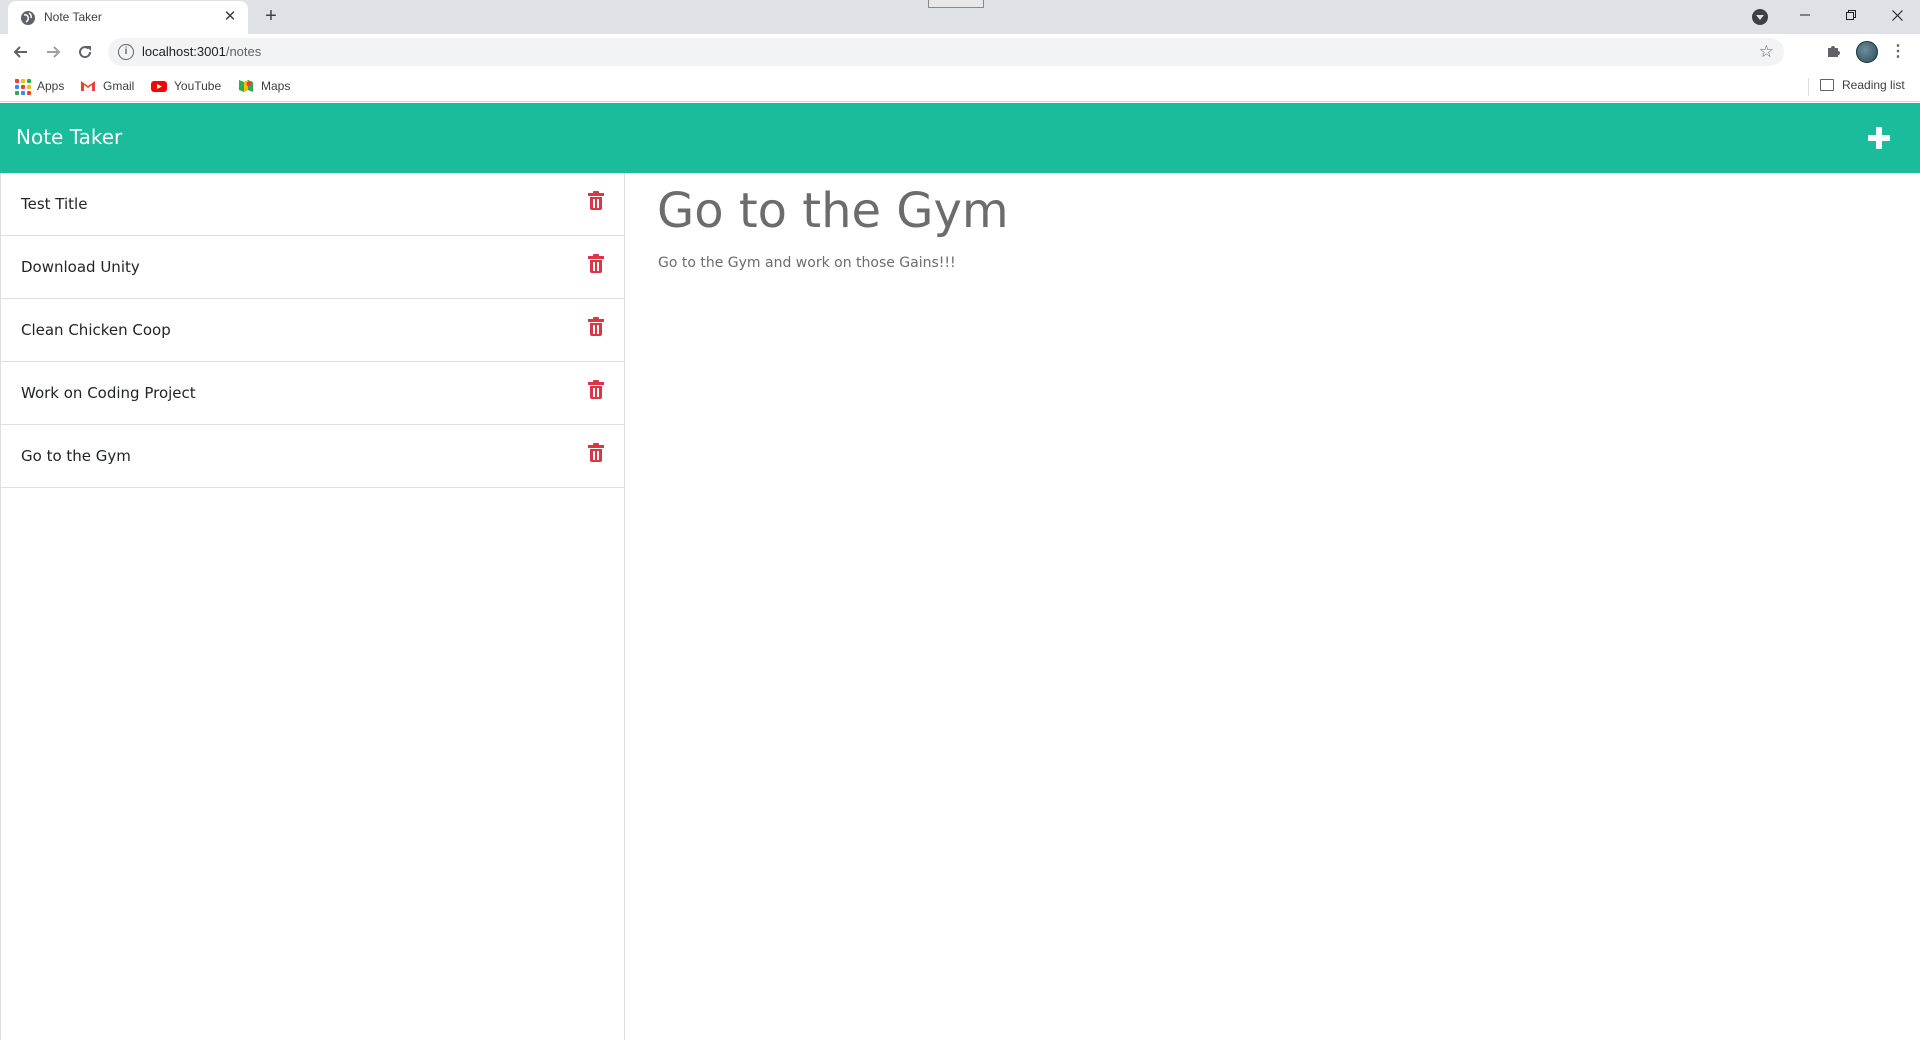  I want to click on reload-button, so click(85, 52).